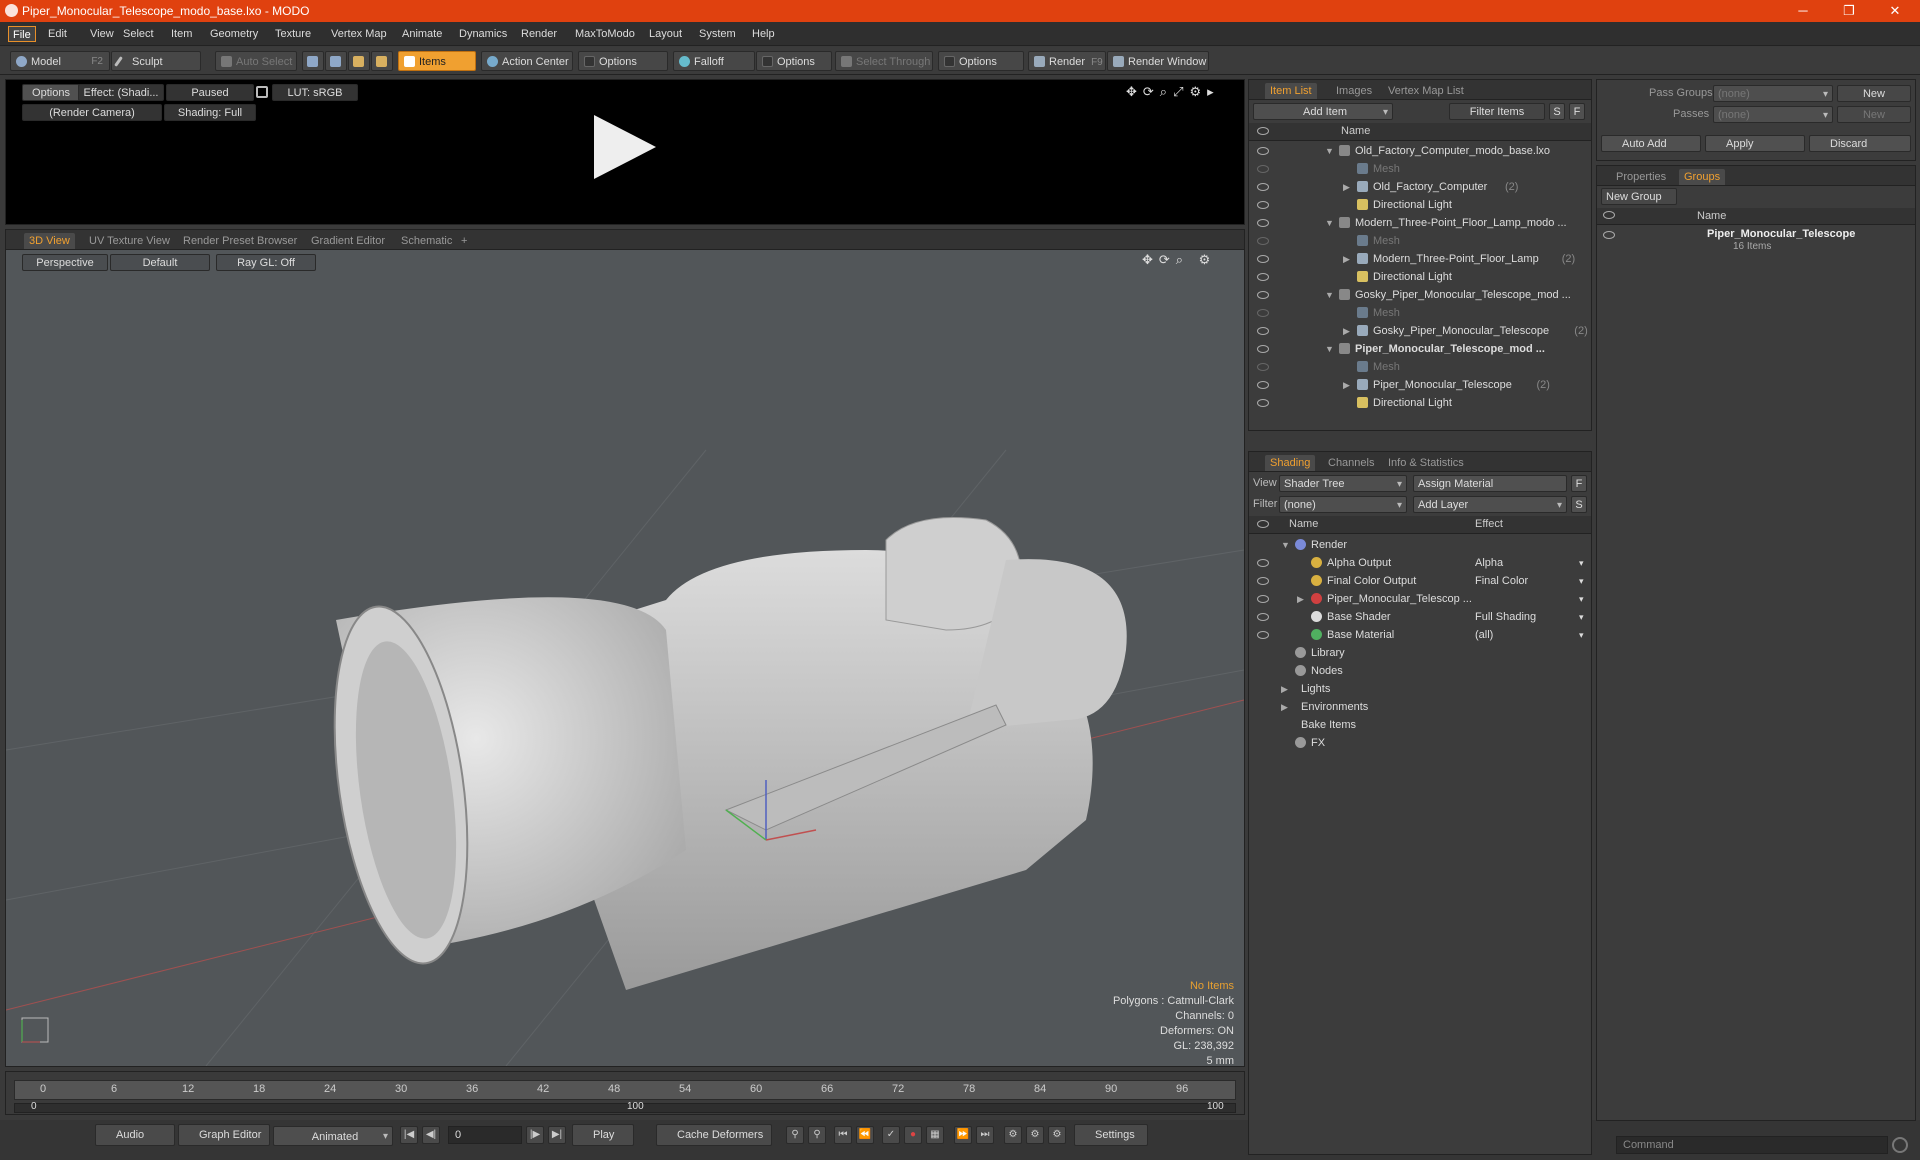  I want to click on menu-select: Select, so click(138, 34).